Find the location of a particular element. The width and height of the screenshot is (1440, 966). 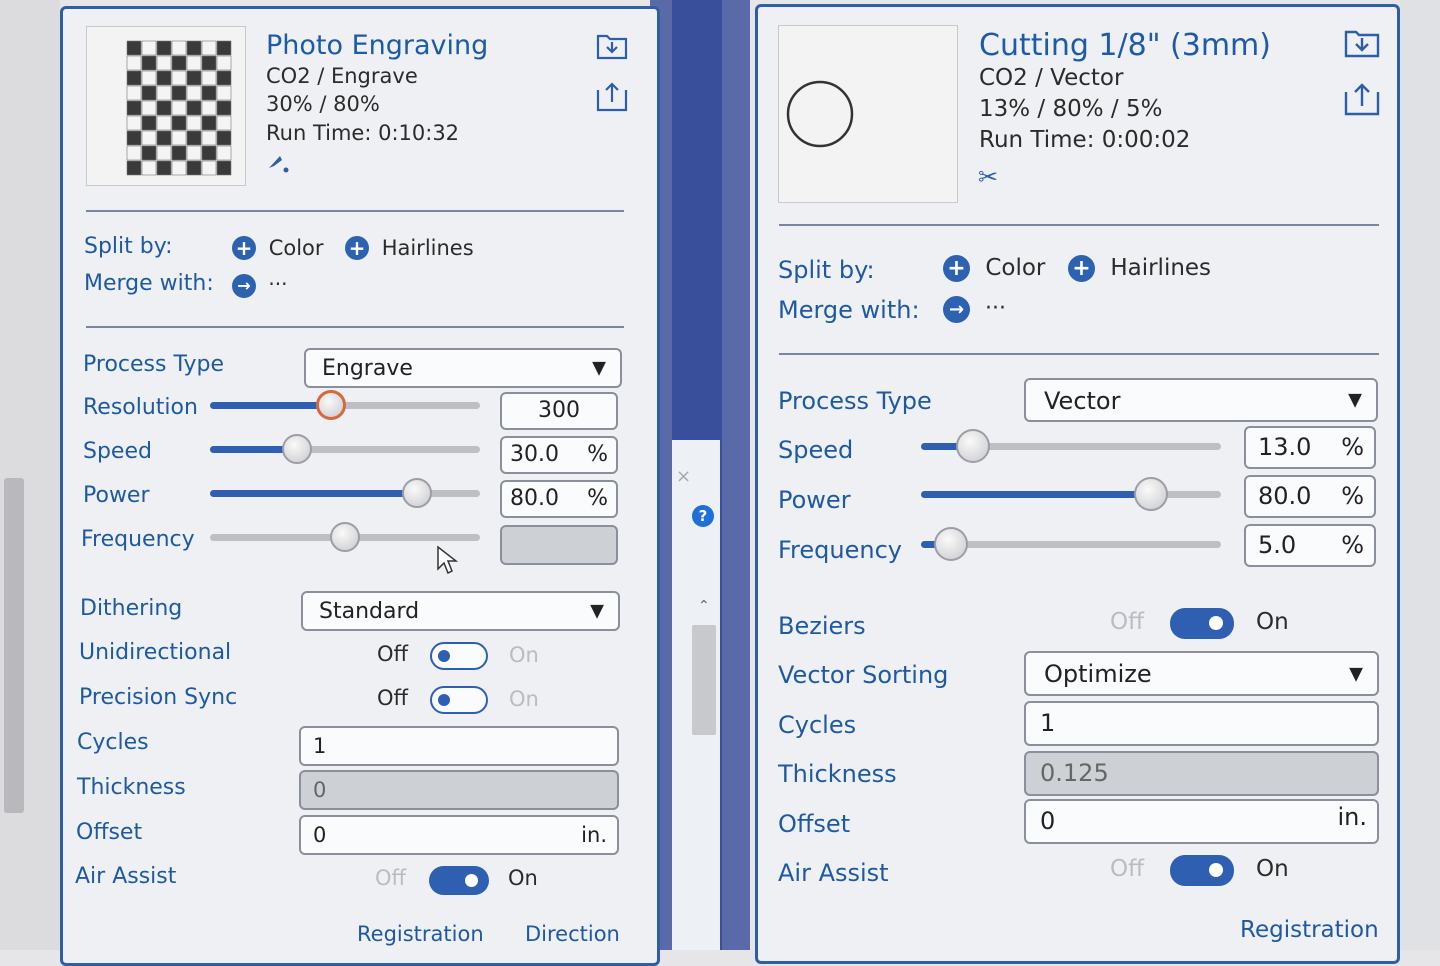

process-type-dropdown: Engrave ▼ is located at coordinates (463, 368).